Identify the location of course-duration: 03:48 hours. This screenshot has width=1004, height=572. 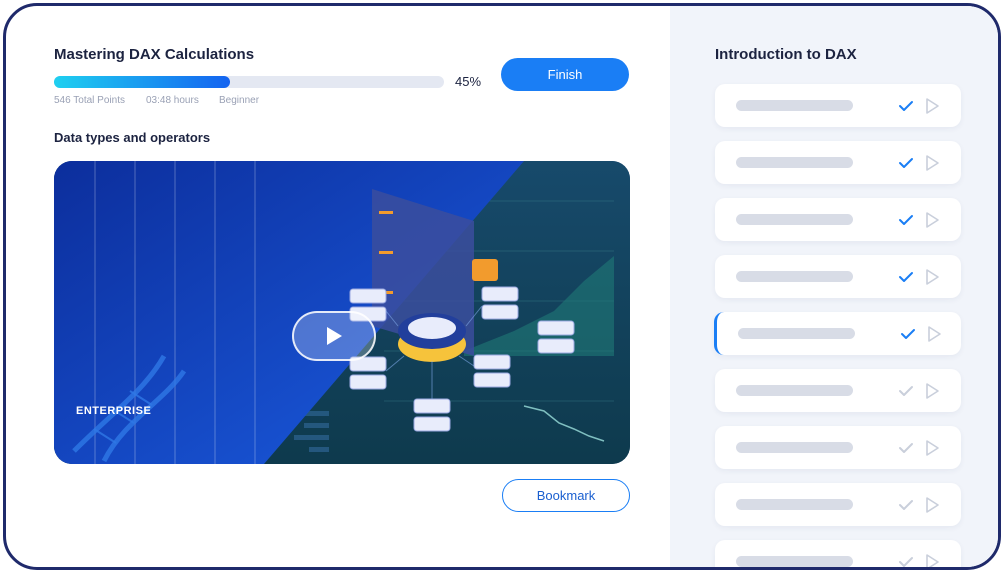
(172, 100).